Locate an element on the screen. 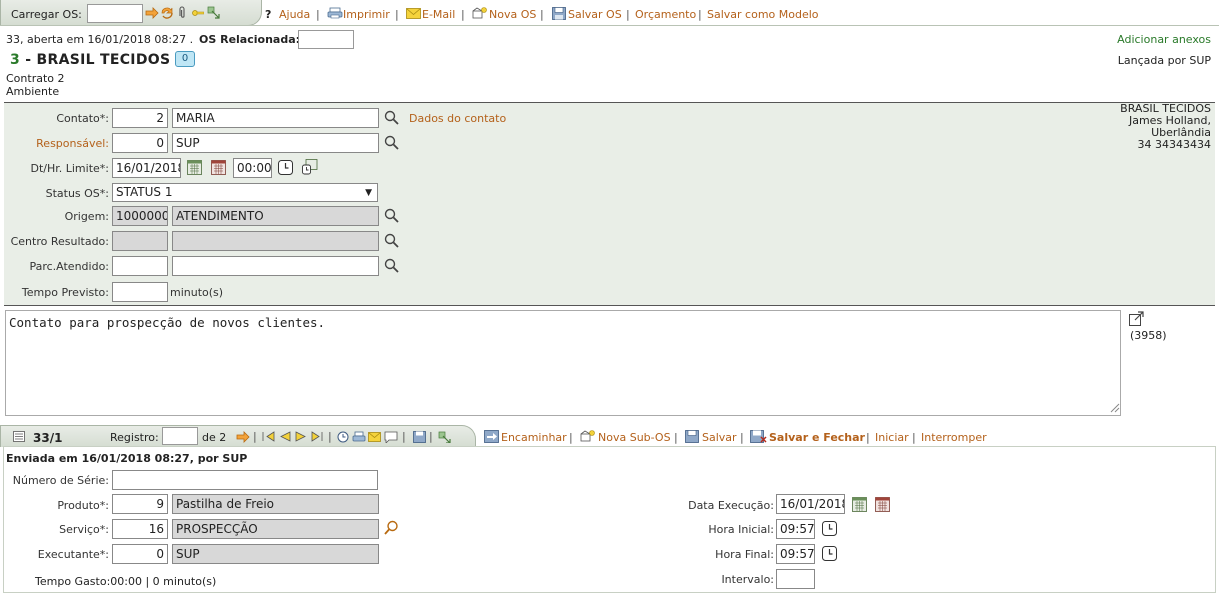 Image resolution: width=1219 pixels, height=593 pixels. save-template-link: Salvar como Modelo is located at coordinates (763, 14).